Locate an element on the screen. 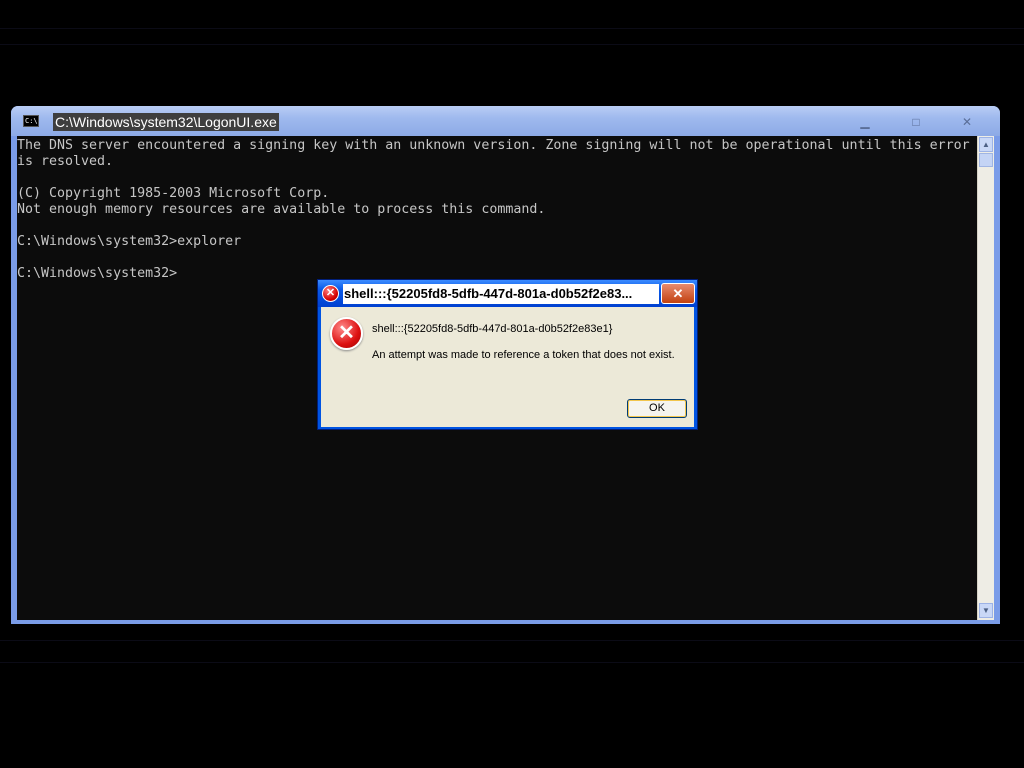 Image resolution: width=1024 pixels, height=768 pixels. error-icon: ✕ is located at coordinates (346, 333).